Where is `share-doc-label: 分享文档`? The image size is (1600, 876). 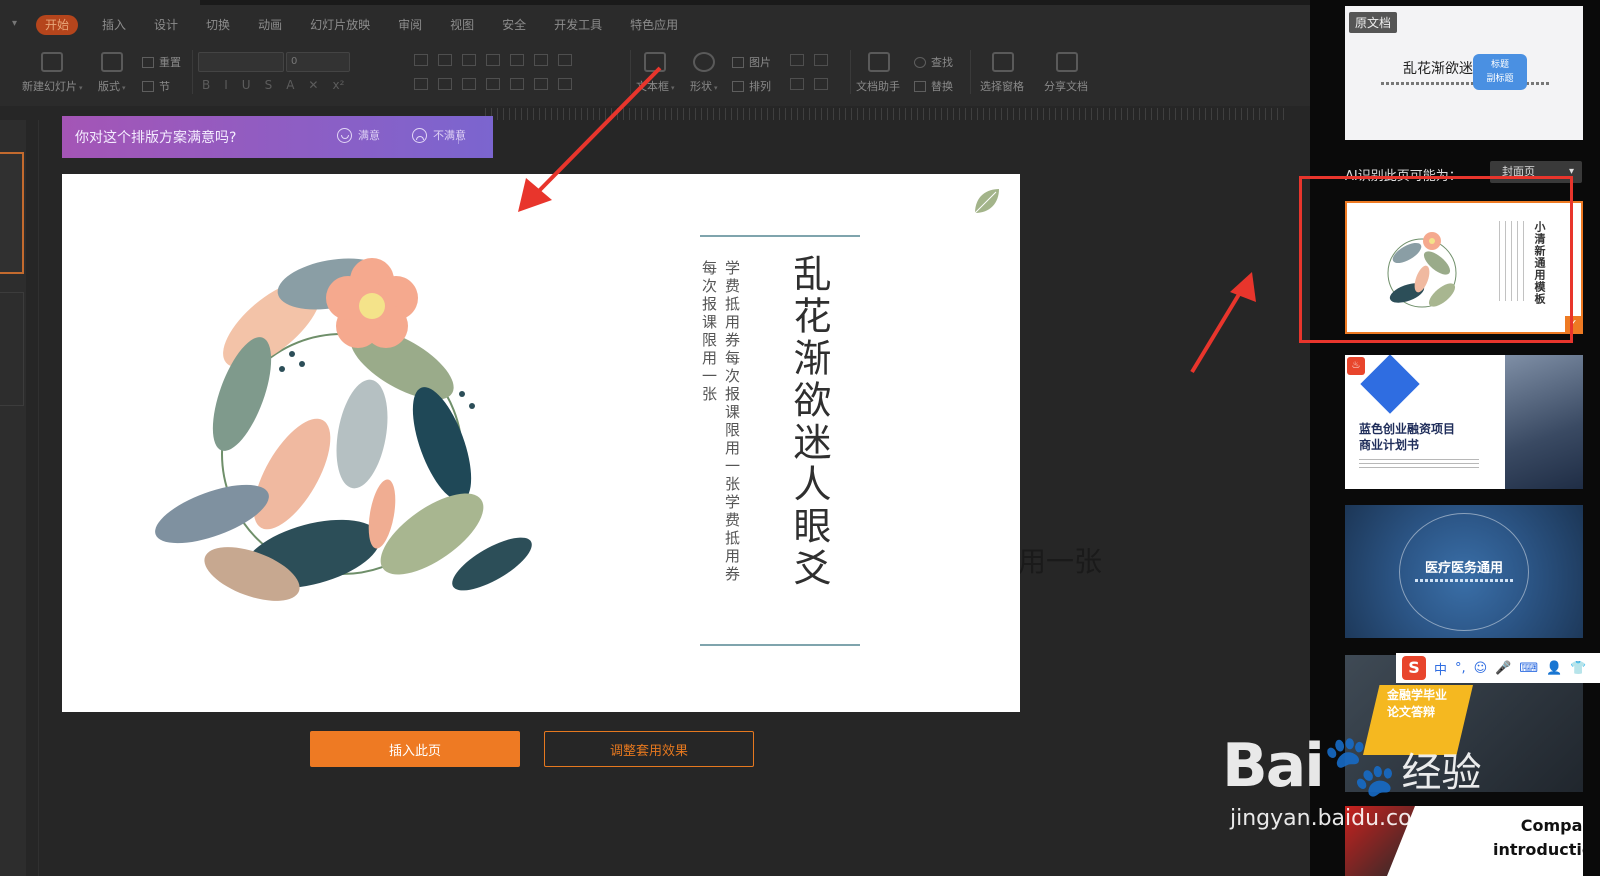
share-doc-label: 分享文档 is located at coordinates (1066, 86).